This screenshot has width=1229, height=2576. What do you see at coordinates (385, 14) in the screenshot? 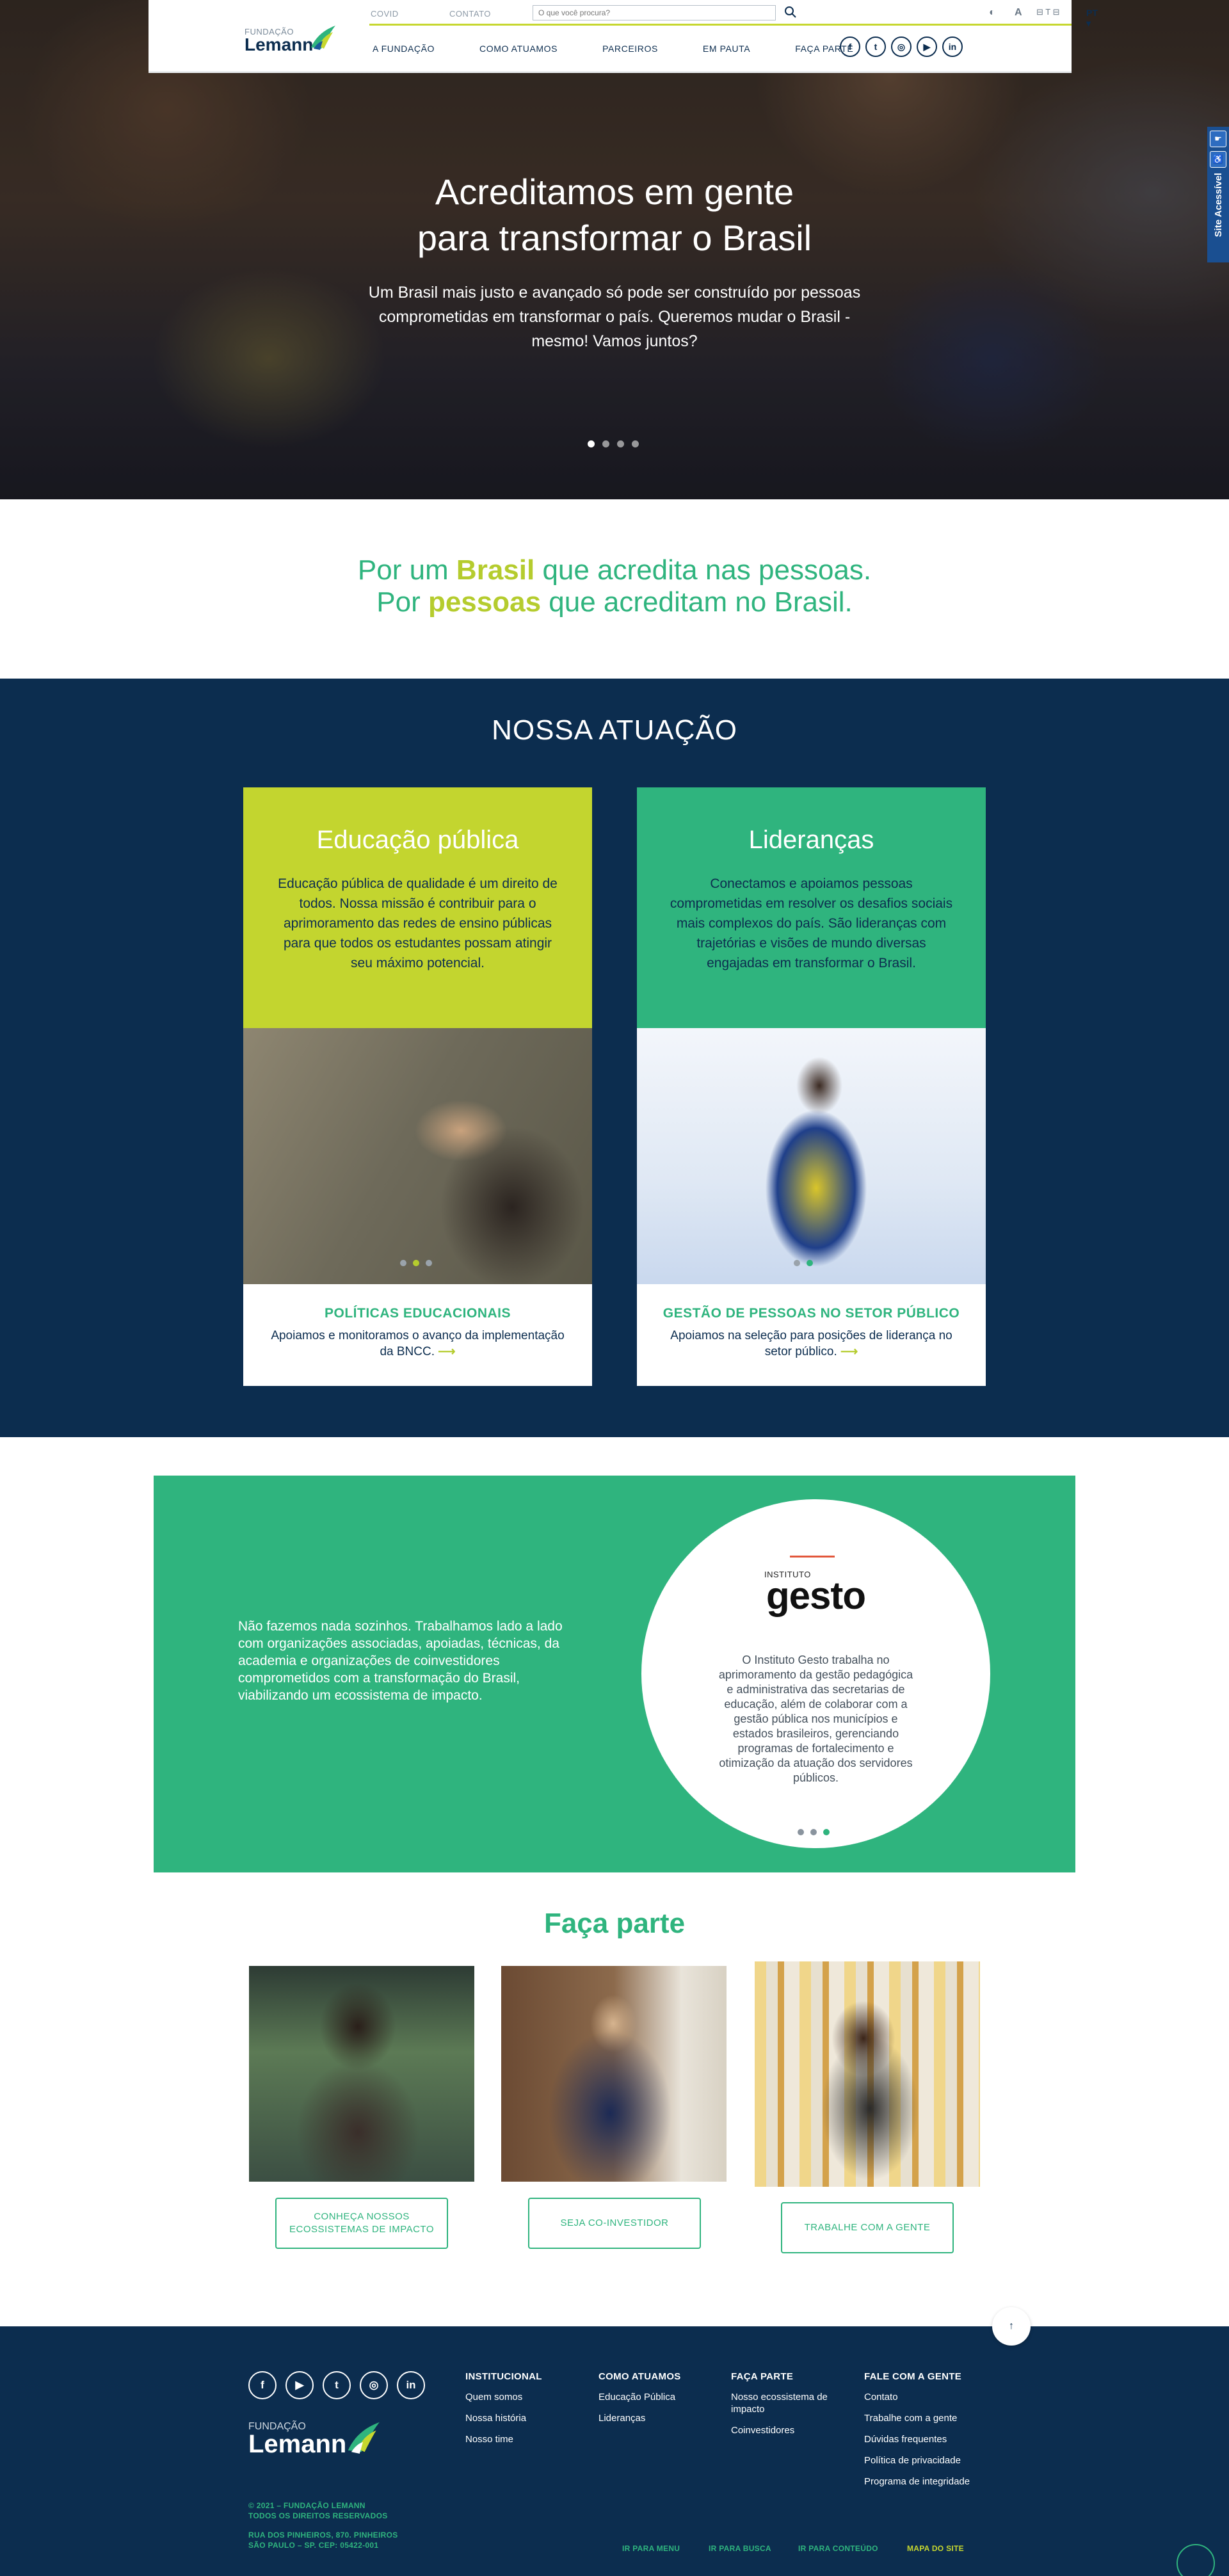
I see `covid-link: COVID` at bounding box center [385, 14].